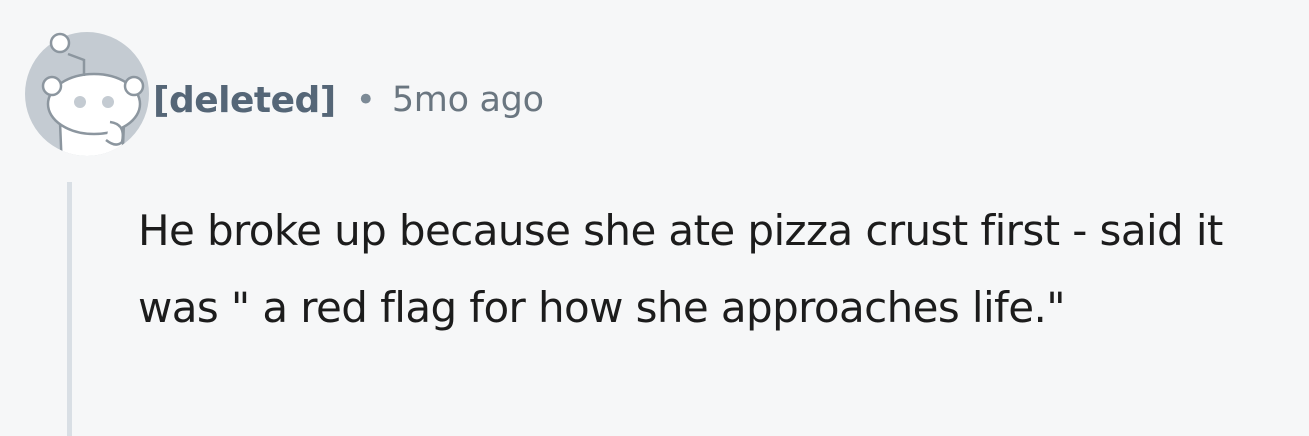 This screenshot has width=1309, height=436. What do you see at coordinates (87, 93) in the screenshot?
I see `snoo-avatar-icon` at bounding box center [87, 93].